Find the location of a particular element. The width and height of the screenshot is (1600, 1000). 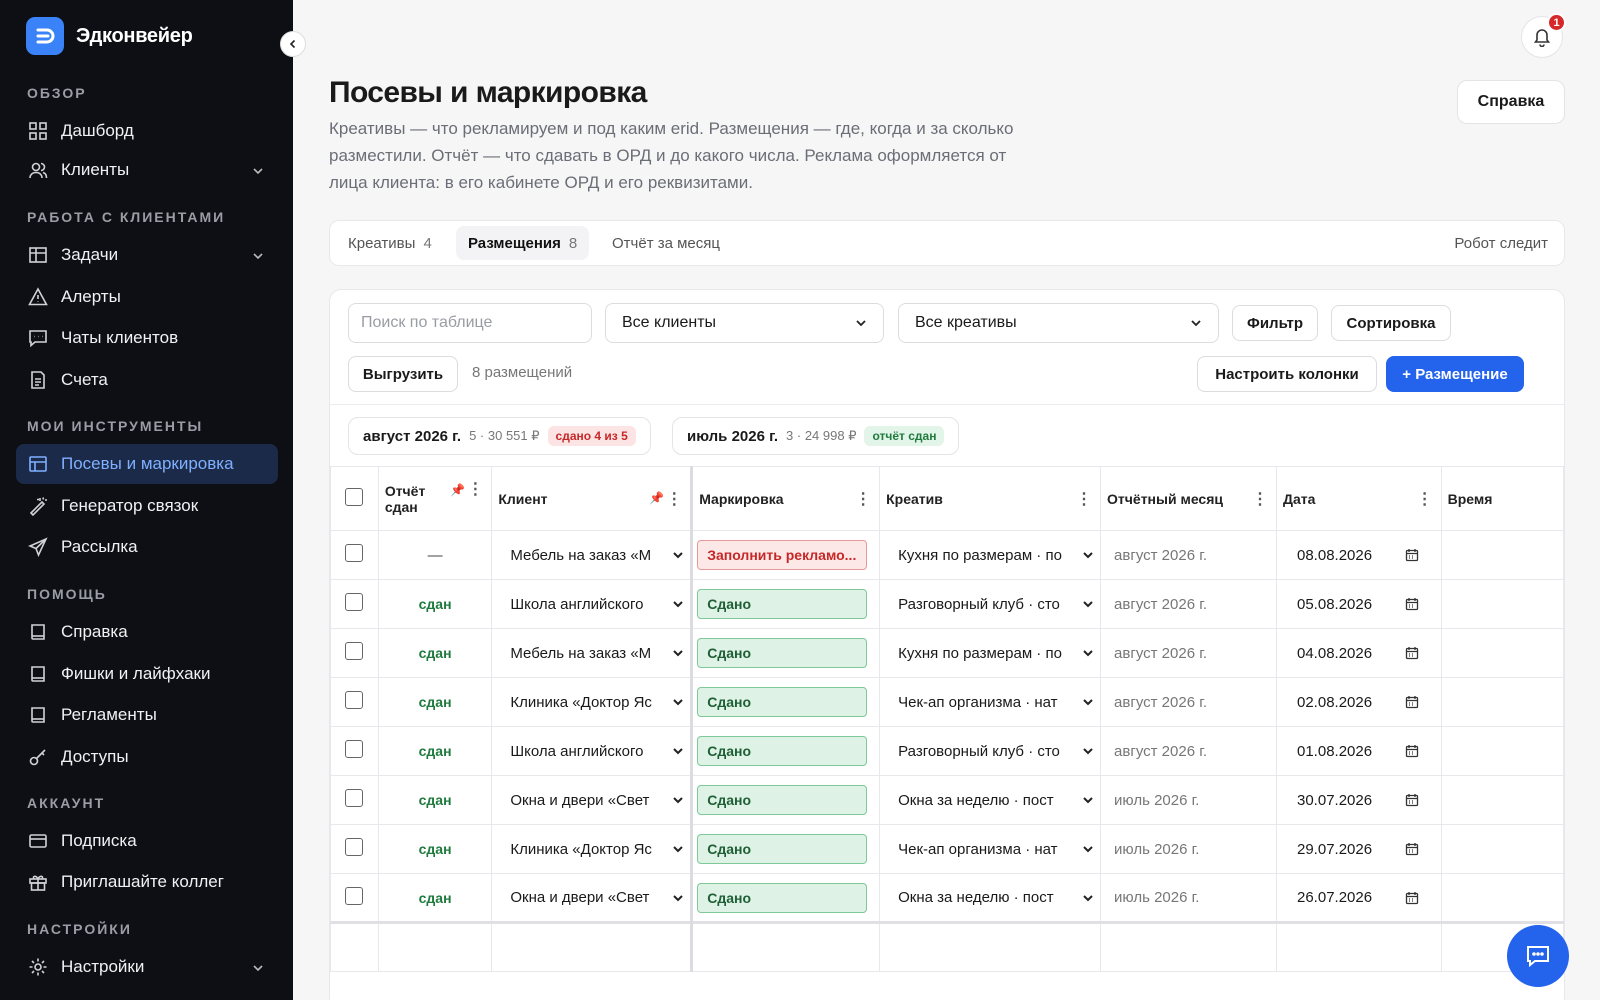

column-header-month: Отчётный месяц ⋮ is located at coordinates (1188, 498).